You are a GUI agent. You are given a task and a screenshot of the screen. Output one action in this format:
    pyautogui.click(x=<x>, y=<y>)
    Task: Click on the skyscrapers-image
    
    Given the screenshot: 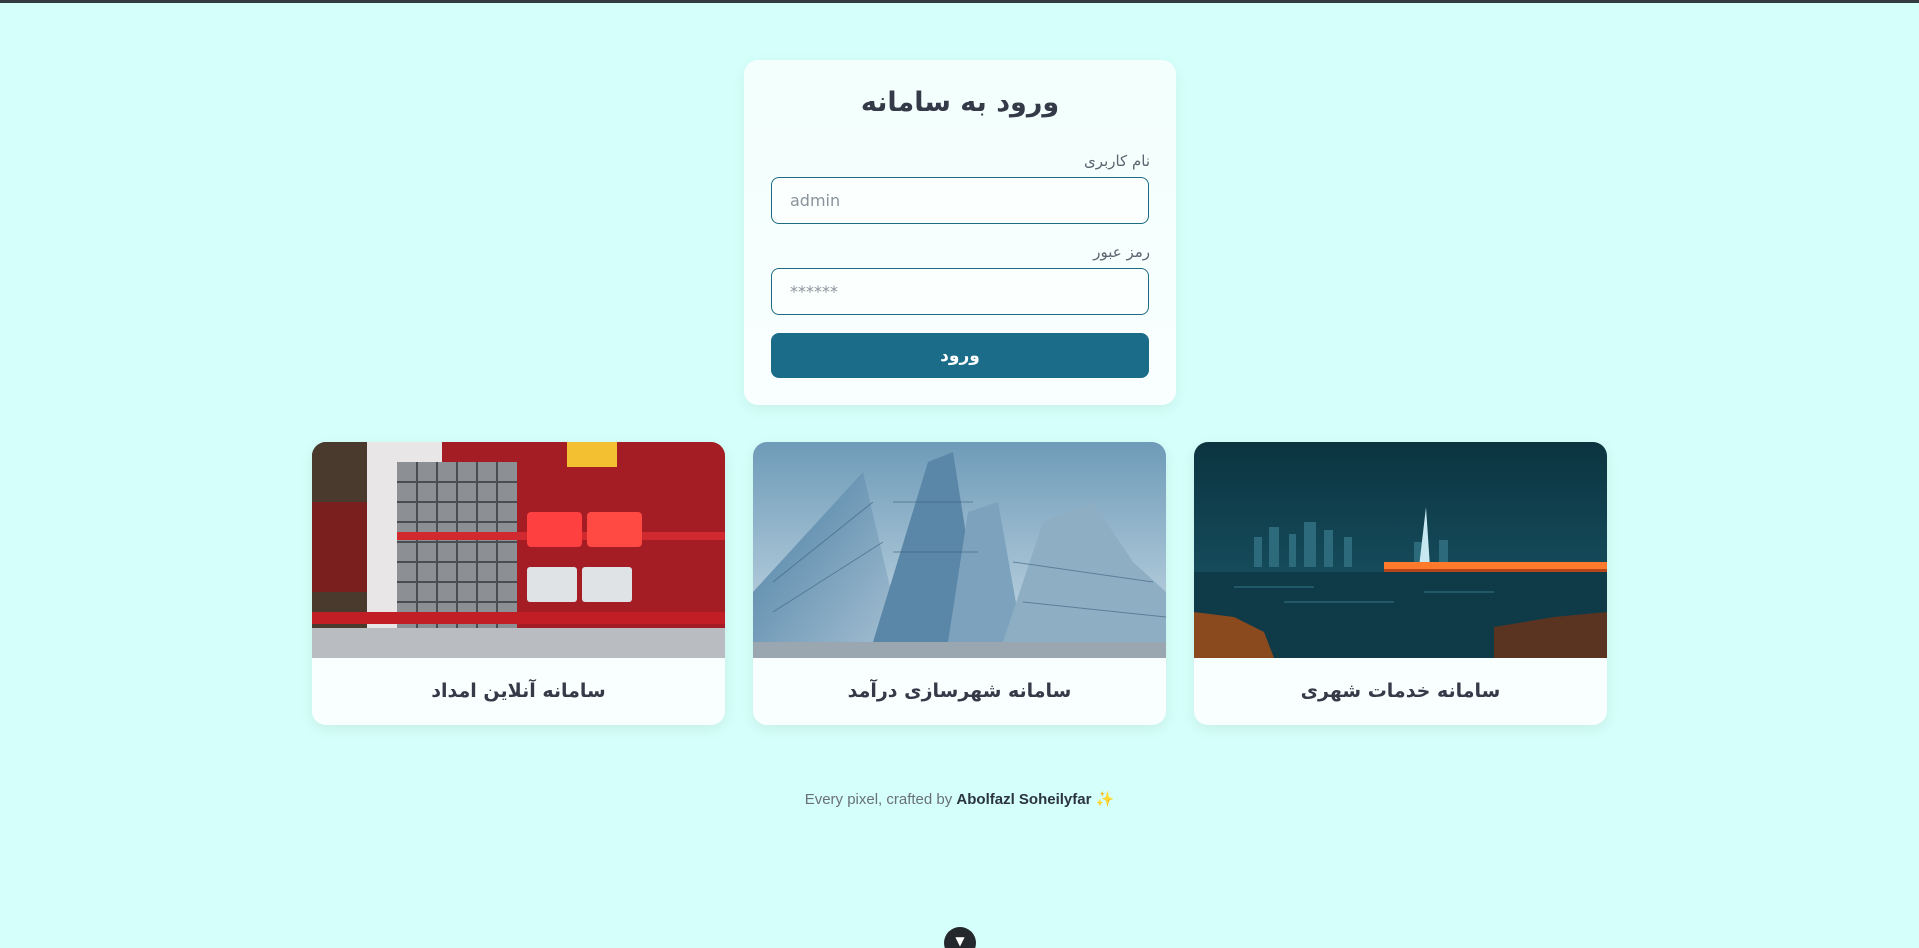 What is the action you would take?
    pyautogui.click(x=959, y=550)
    